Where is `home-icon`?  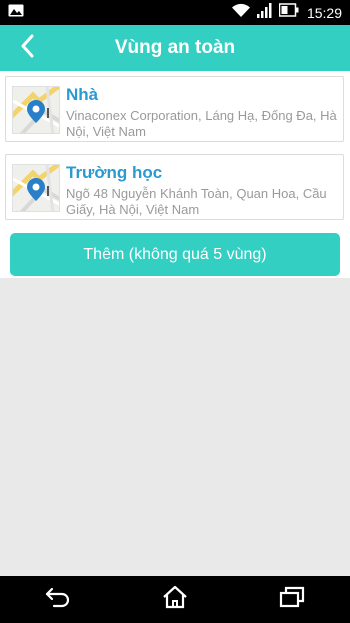
home-icon is located at coordinates (175, 599).